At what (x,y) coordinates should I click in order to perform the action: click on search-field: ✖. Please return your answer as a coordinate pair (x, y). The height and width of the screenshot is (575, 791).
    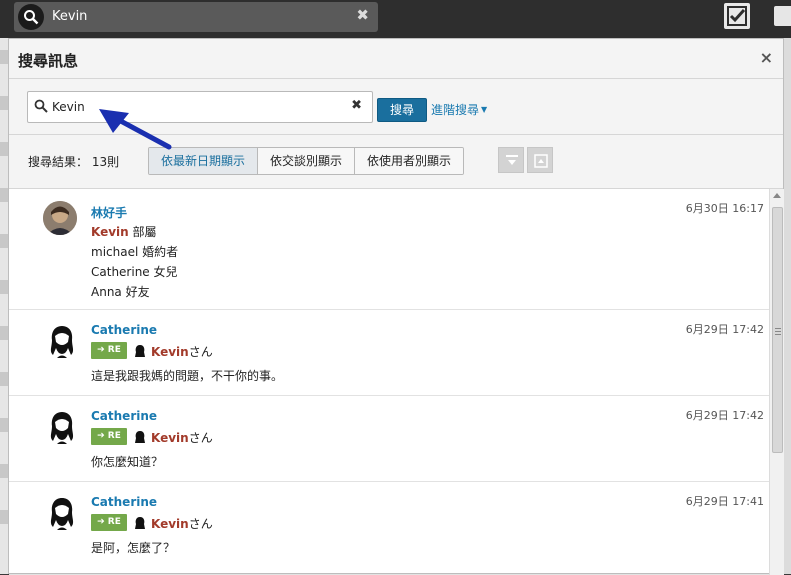
    Looking at the image, I should click on (200, 107).